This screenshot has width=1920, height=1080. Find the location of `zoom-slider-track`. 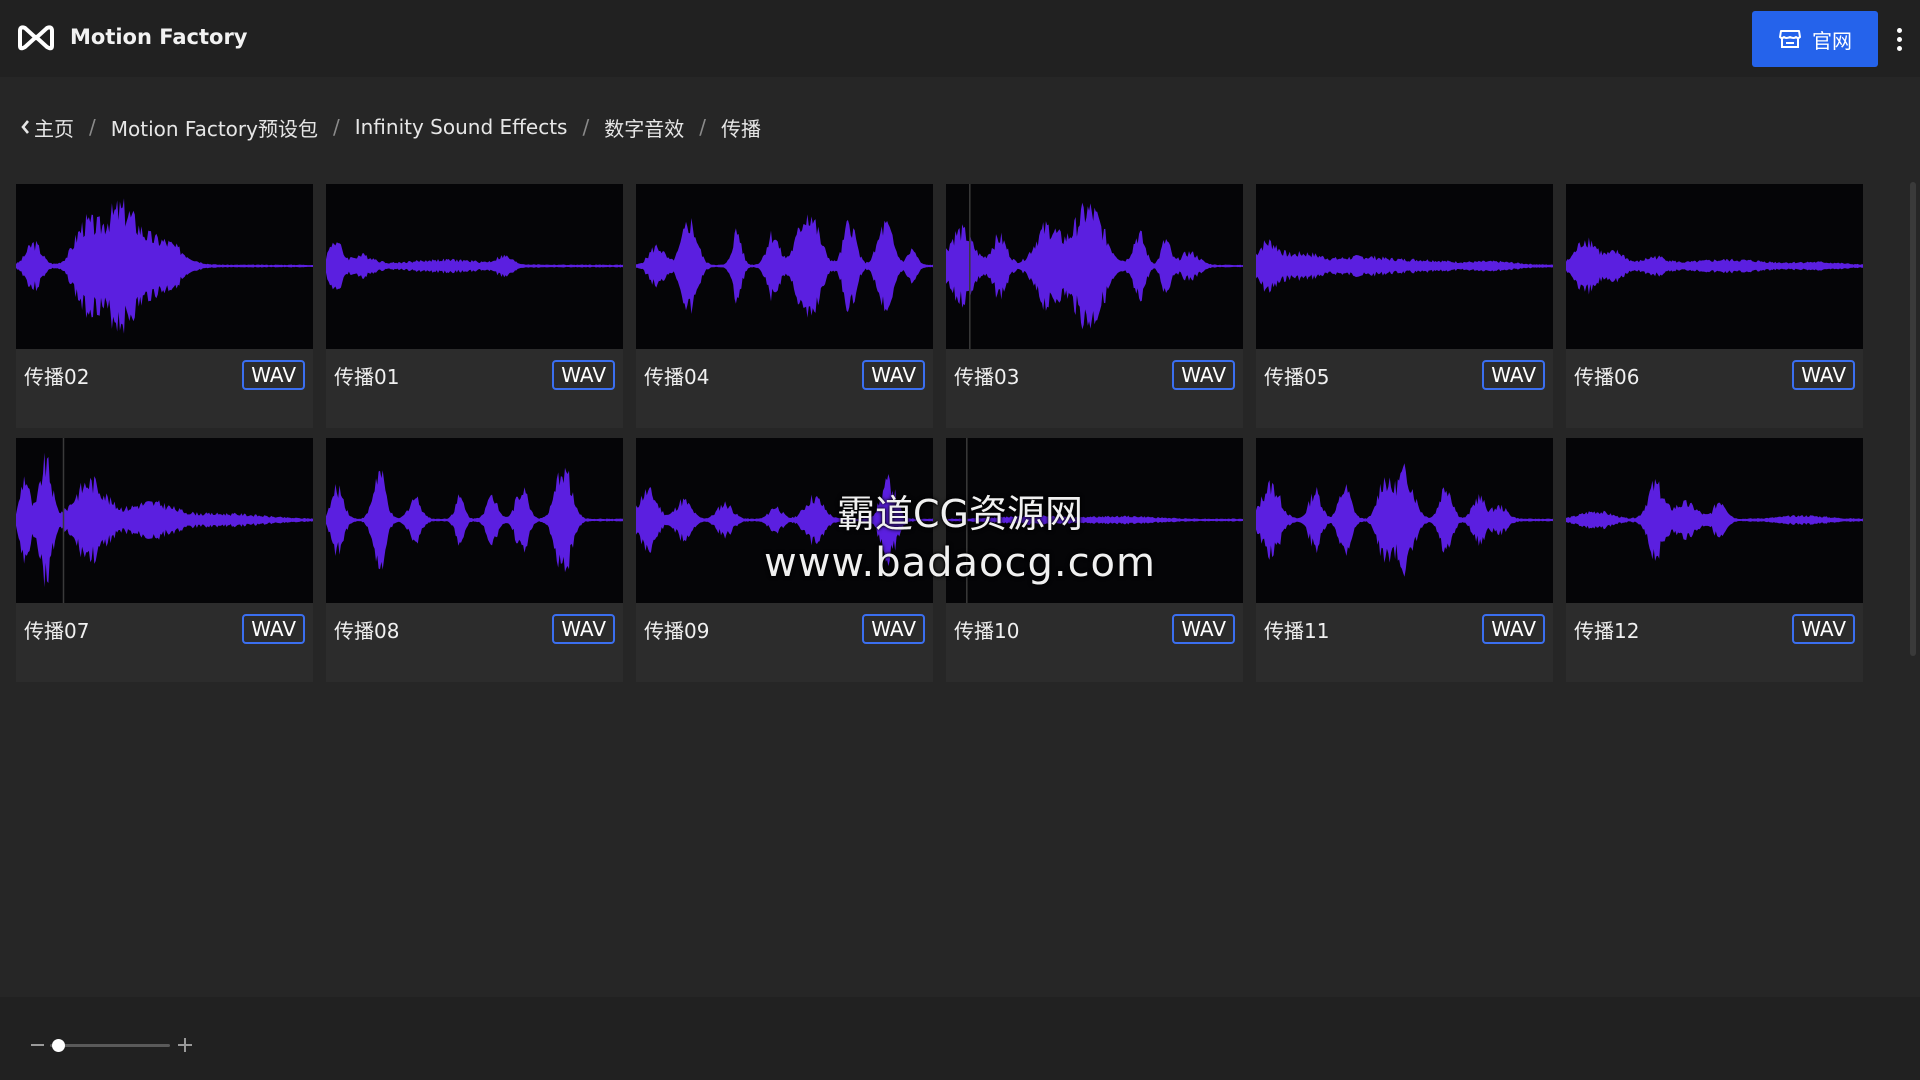

zoom-slider-track is located at coordinates (110, 1045).